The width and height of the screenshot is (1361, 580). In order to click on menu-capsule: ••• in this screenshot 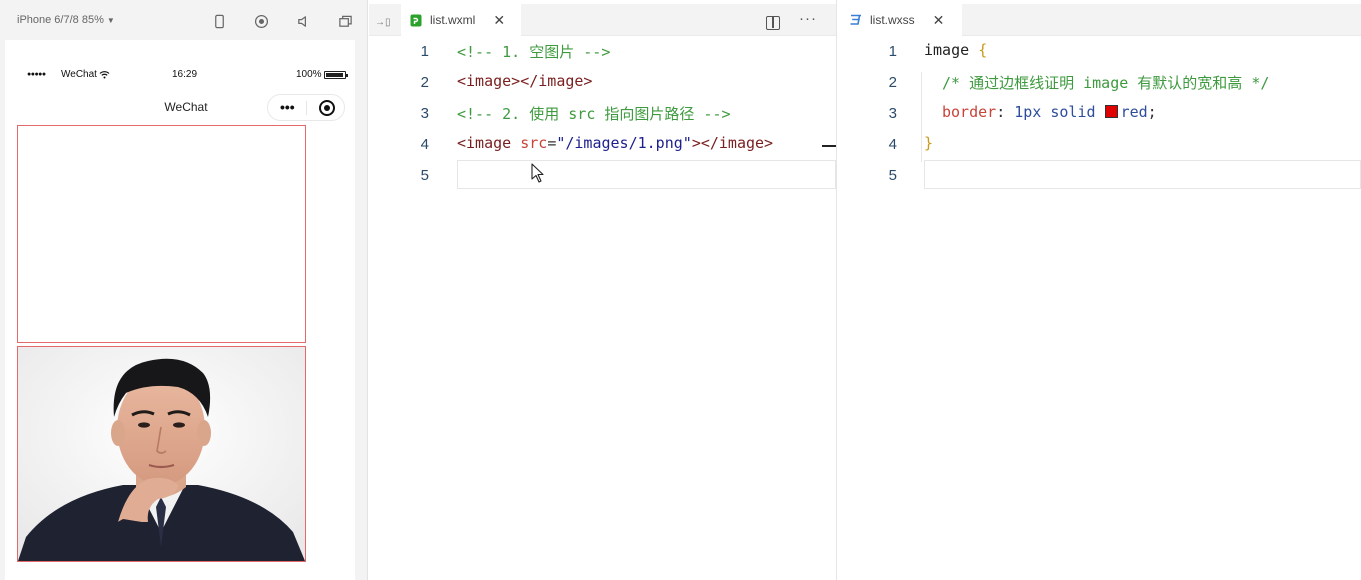, I will do `click(306, 107)`.